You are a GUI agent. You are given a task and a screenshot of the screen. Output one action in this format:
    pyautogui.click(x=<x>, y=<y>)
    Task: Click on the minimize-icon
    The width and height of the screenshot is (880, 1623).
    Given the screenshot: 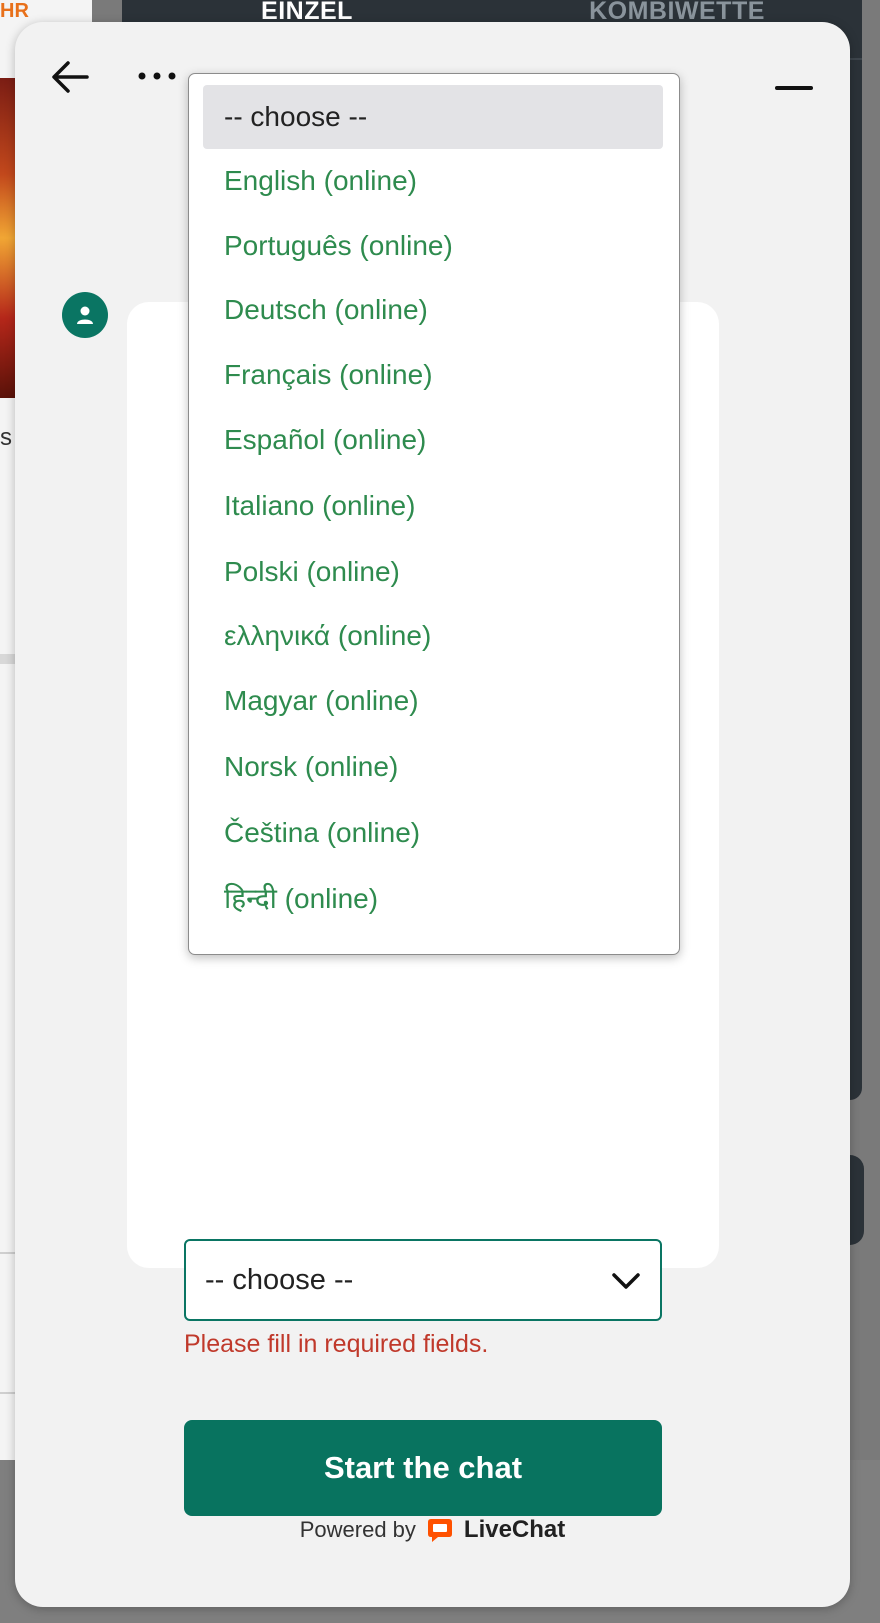 What is the action you would take?
    pyautogui.click(x=794, y=88)
    